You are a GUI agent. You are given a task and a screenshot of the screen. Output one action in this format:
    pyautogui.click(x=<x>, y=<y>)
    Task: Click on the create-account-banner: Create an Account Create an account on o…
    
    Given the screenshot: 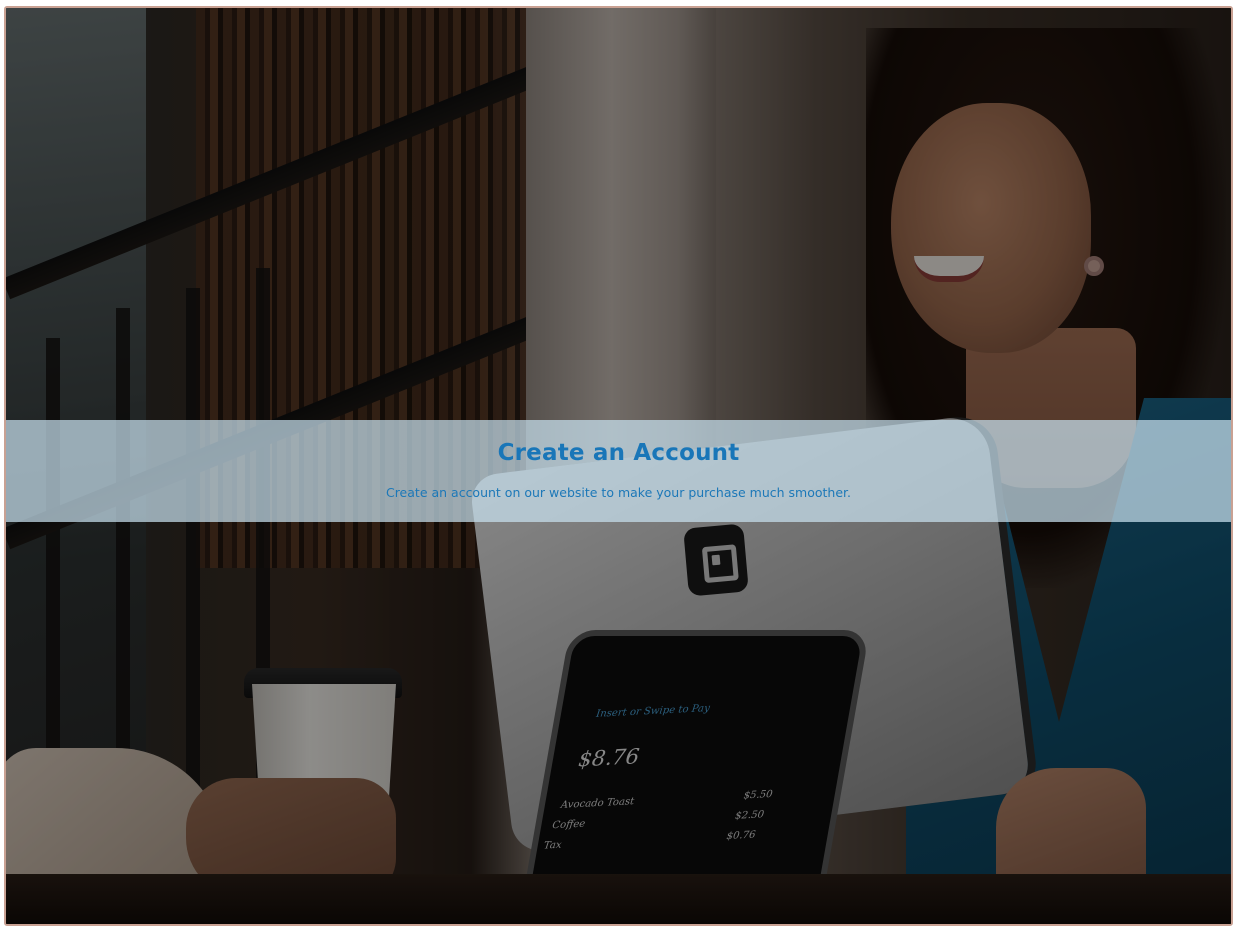 What is the action you would take?
    pyautogui.click(x=618, y=471)
    